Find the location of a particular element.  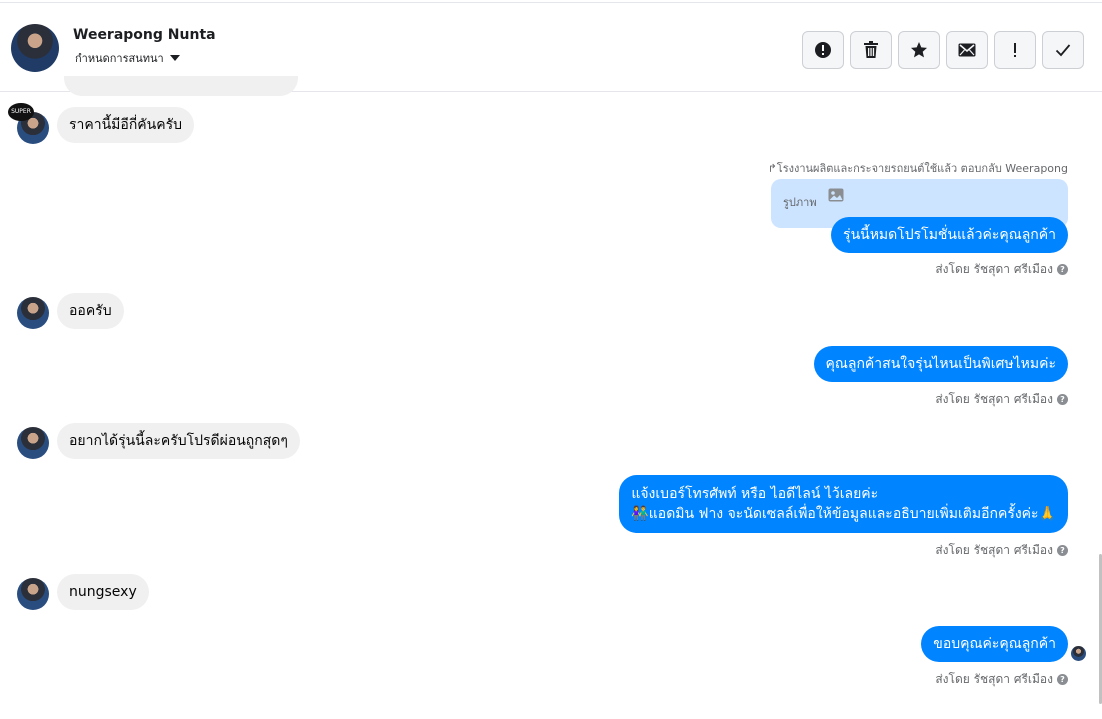

exclamation-icon is located at coordinates (1015, 50).